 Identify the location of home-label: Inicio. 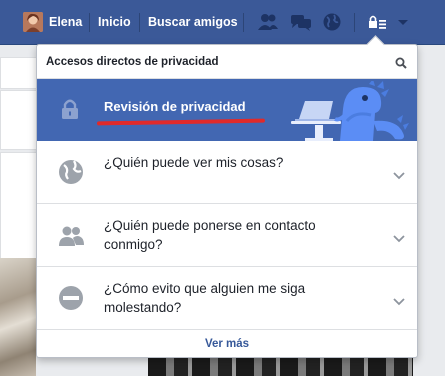
(114, 22).